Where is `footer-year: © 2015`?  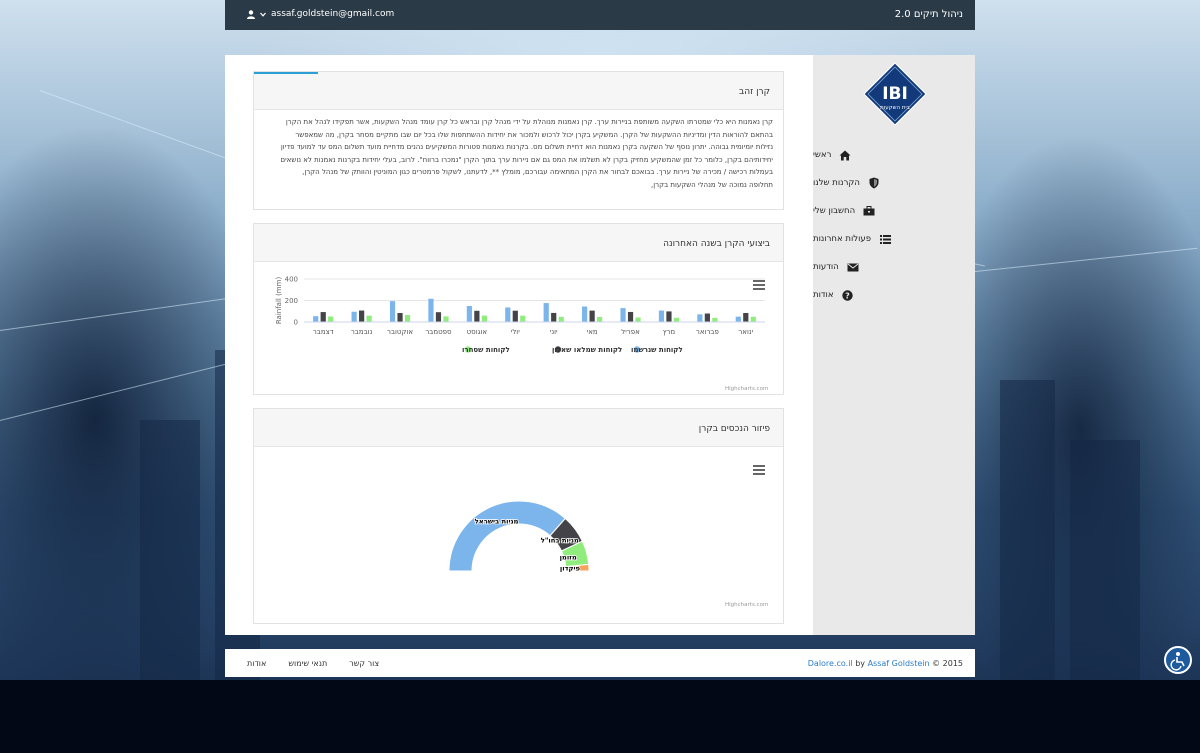 footer-year: © 2015 is located at coordinates (947, 663).